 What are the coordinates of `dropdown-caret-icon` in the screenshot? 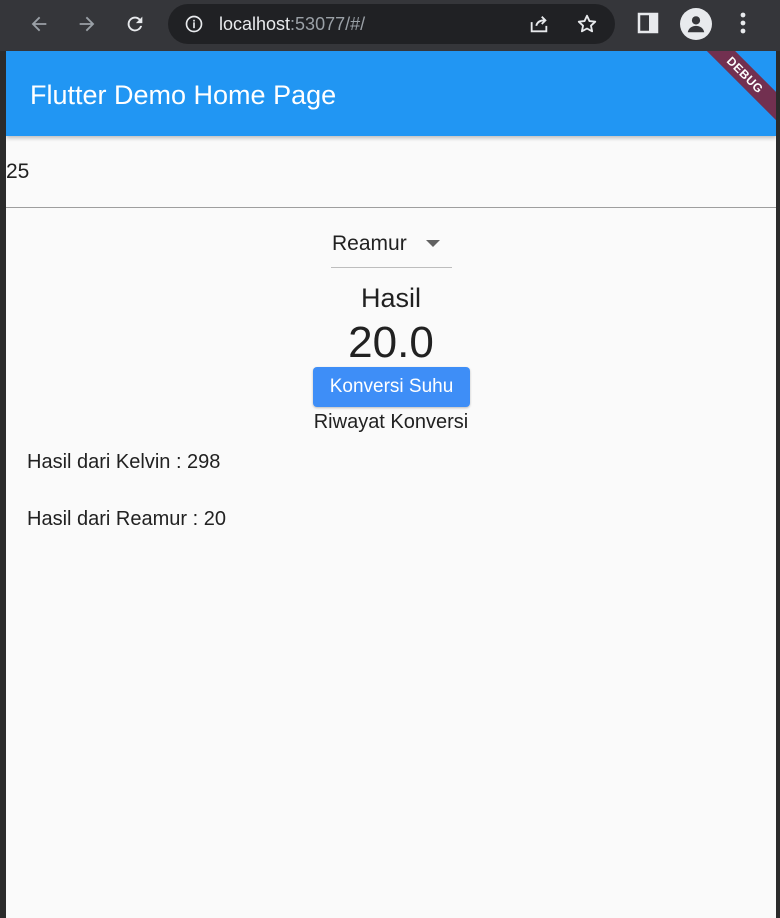 It's located at (433, 243).